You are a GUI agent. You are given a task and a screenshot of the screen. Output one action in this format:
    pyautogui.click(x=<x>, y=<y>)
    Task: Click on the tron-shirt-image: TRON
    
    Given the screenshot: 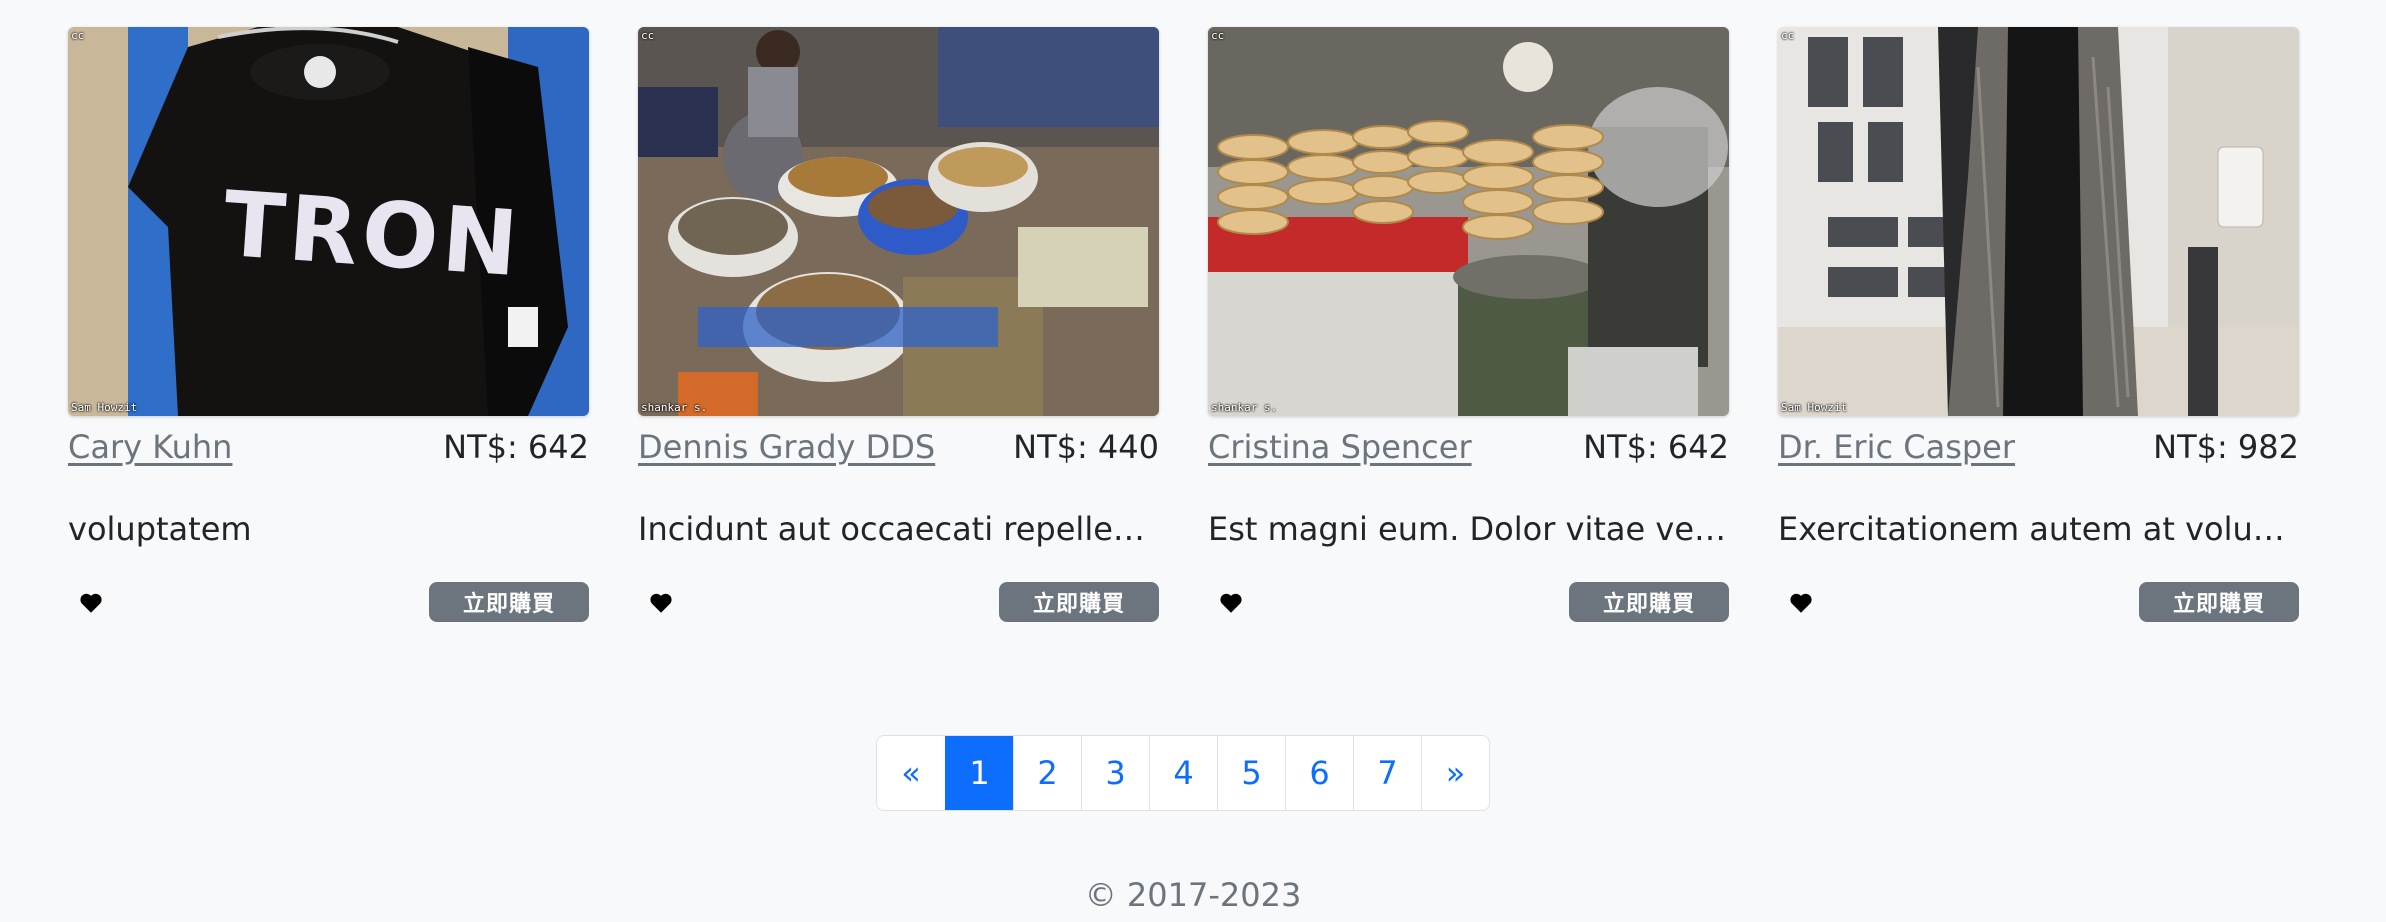 What is the action you would take?
    pyautogui.click(x=328, y=221)
    